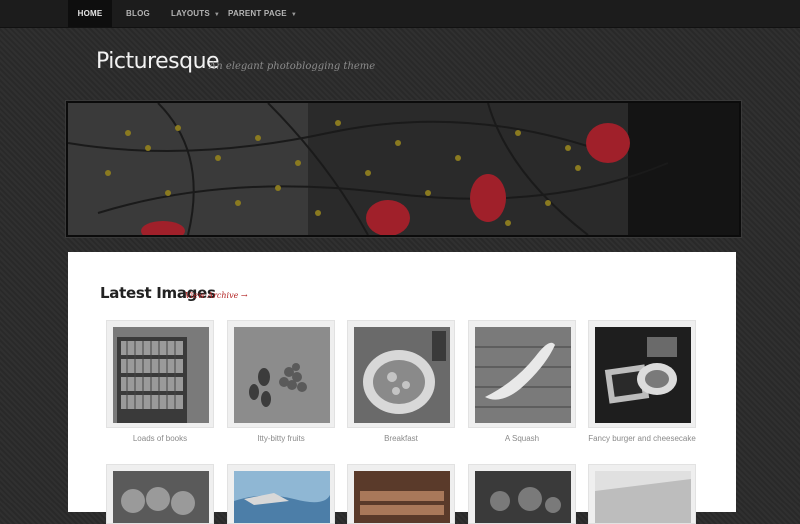 This screenshot has width=800, height=524. Describe the element at coordinates (216, 295) in the screenshot. I see `view-archive-link: View Archive →` at that location.